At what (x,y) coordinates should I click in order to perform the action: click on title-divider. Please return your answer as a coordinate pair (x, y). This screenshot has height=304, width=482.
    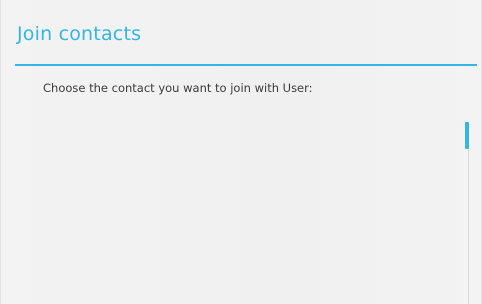
    Looking at the image, I should click on (246, 65).